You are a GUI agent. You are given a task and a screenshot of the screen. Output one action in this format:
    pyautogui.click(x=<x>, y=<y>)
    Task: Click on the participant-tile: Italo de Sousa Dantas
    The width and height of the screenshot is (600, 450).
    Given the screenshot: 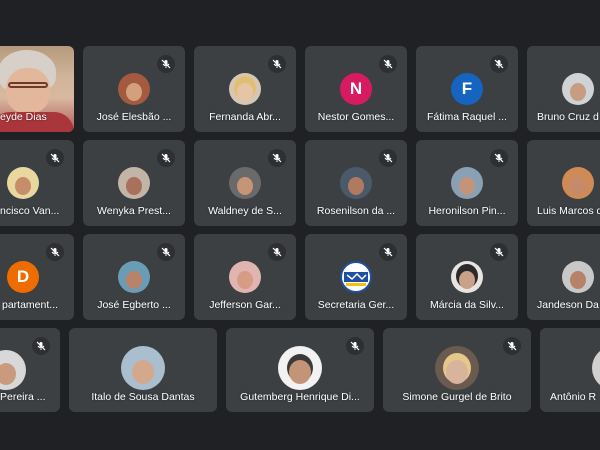 What is the action you would take?
    pyautogui.click(x=143, y=370)
    